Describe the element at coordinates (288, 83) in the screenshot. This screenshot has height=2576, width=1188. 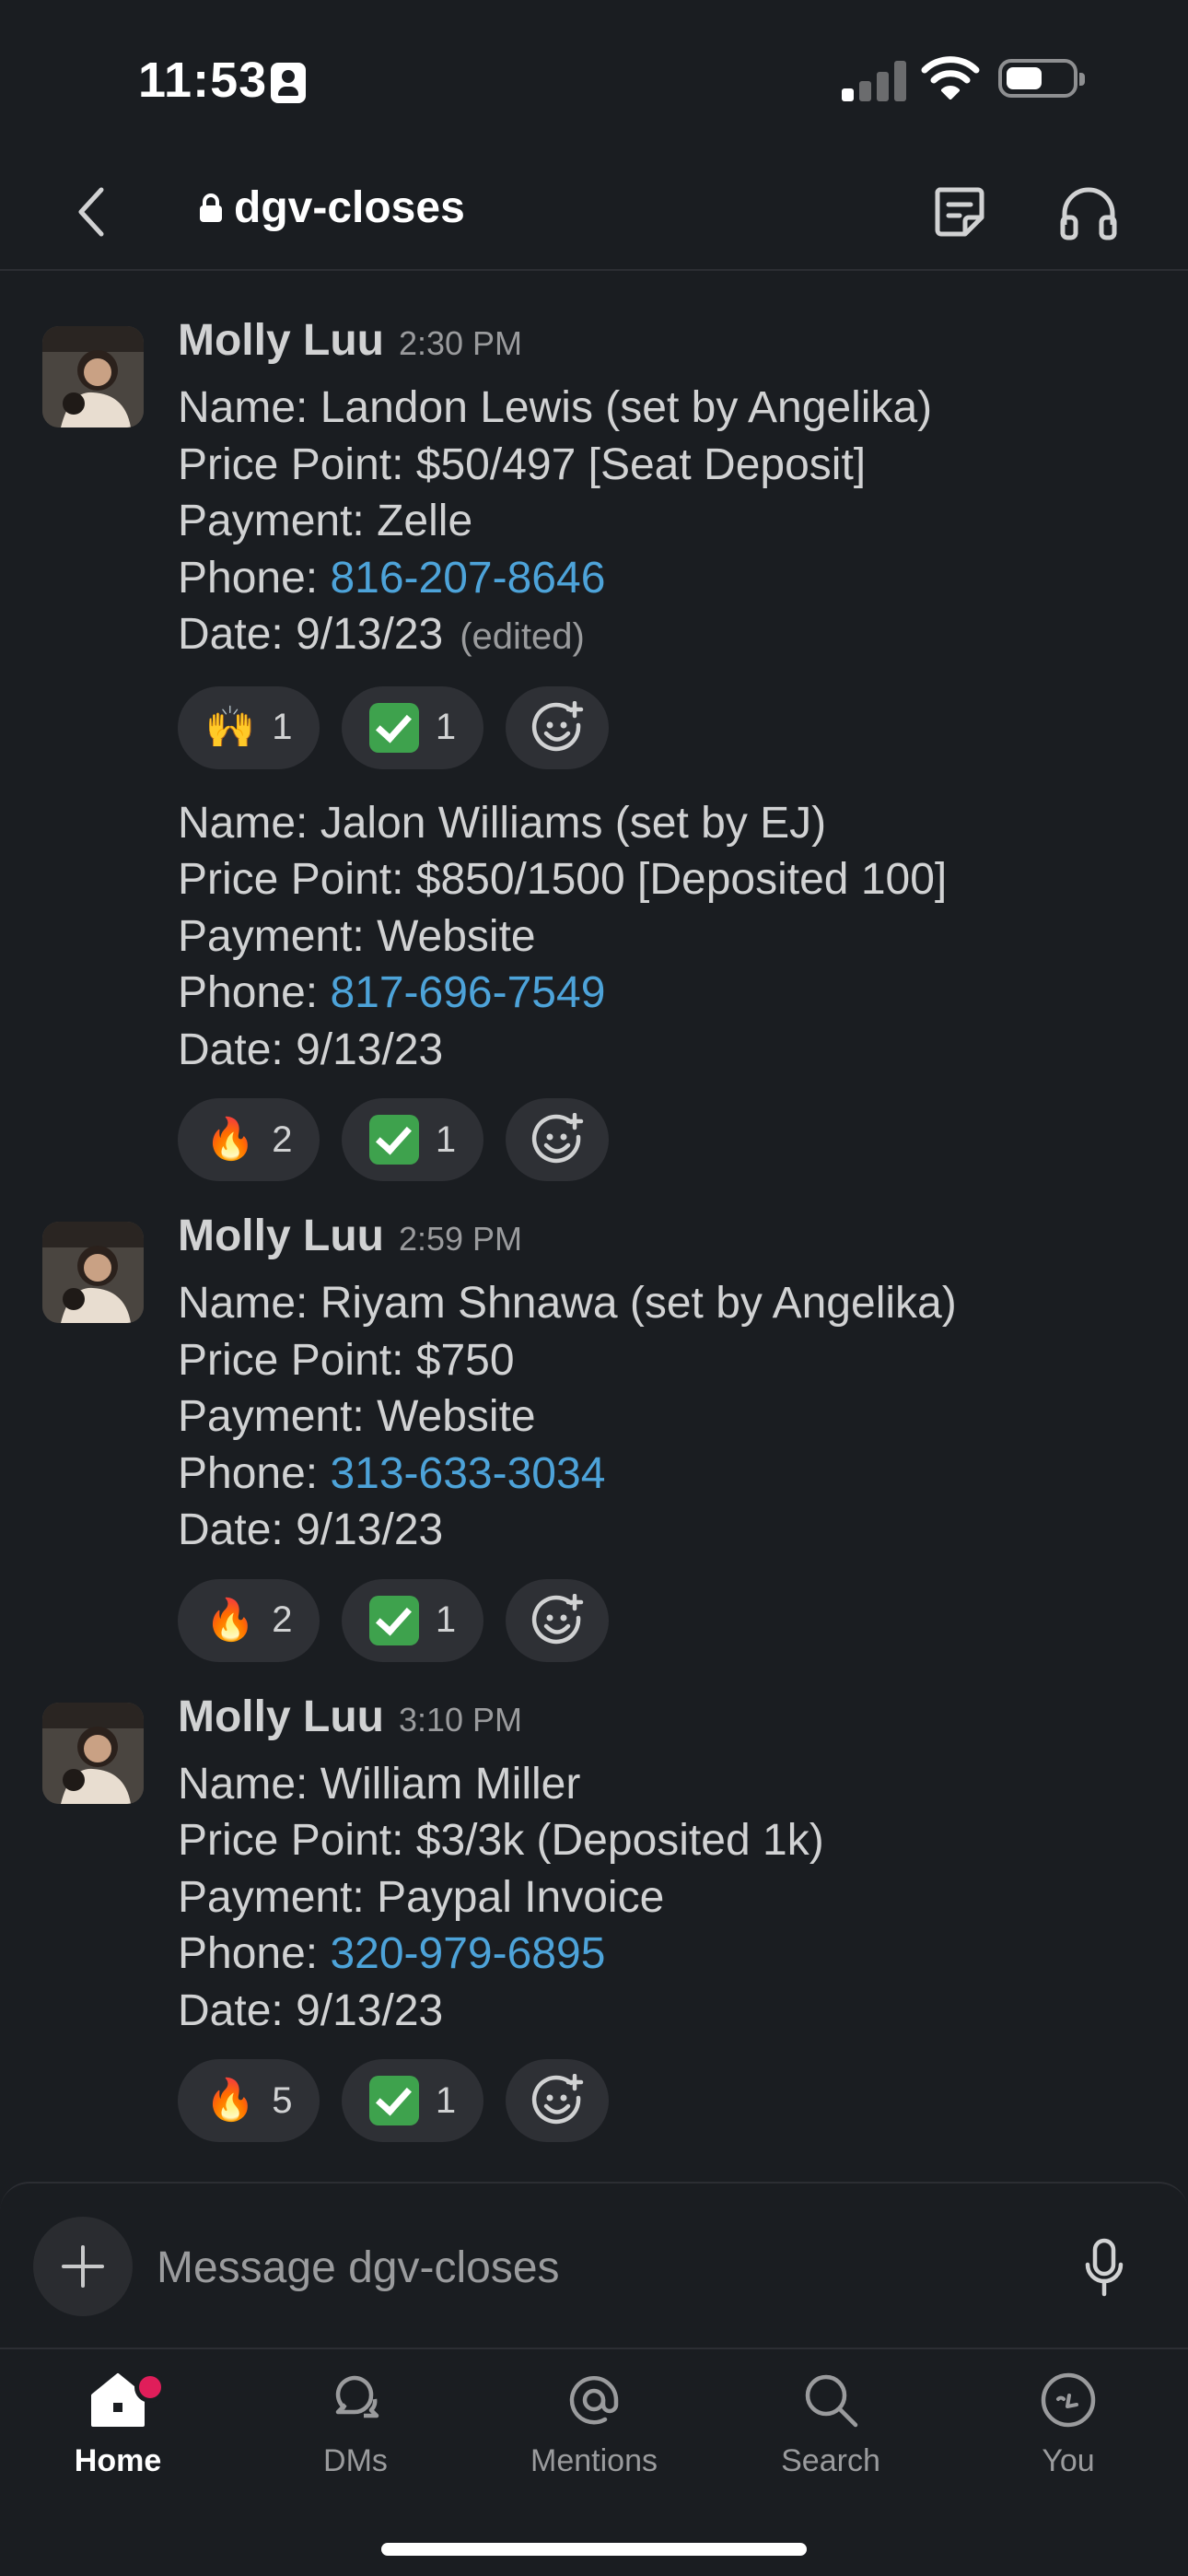
I see `focus-badge-icon` at that location.